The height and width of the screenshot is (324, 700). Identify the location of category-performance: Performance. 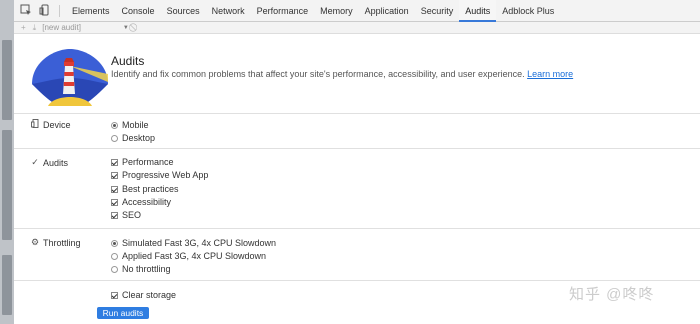
(142, 162).